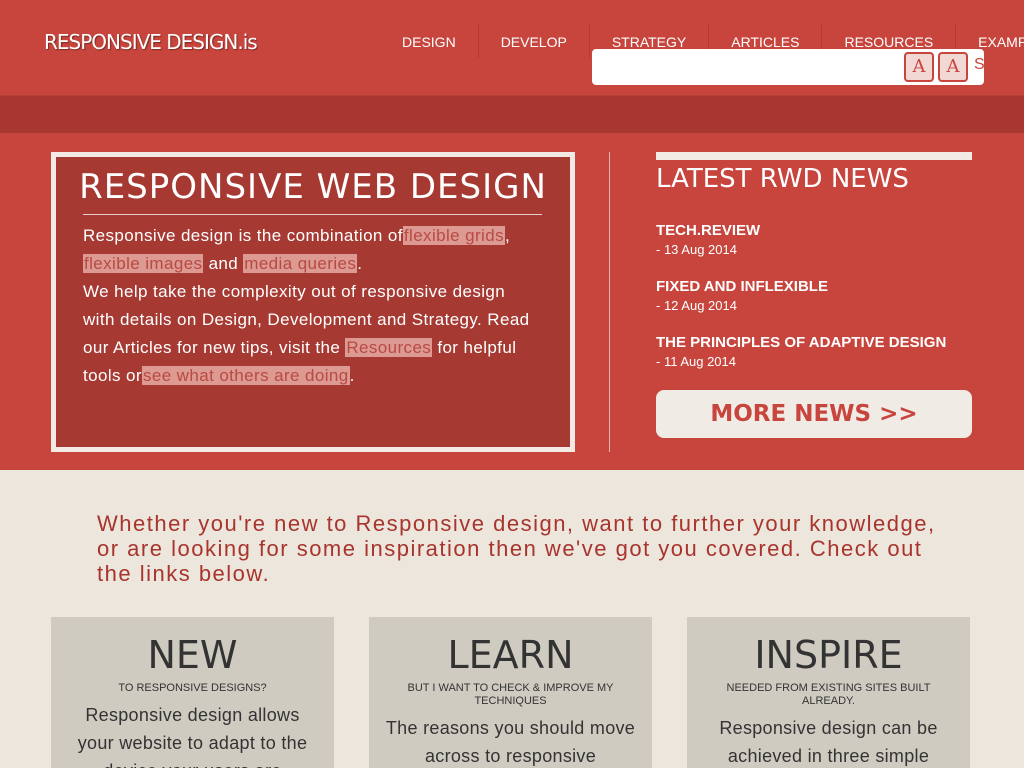 The height and width of the screenshot is (768, 1024). I want to click on search-input, so click(747, 67).